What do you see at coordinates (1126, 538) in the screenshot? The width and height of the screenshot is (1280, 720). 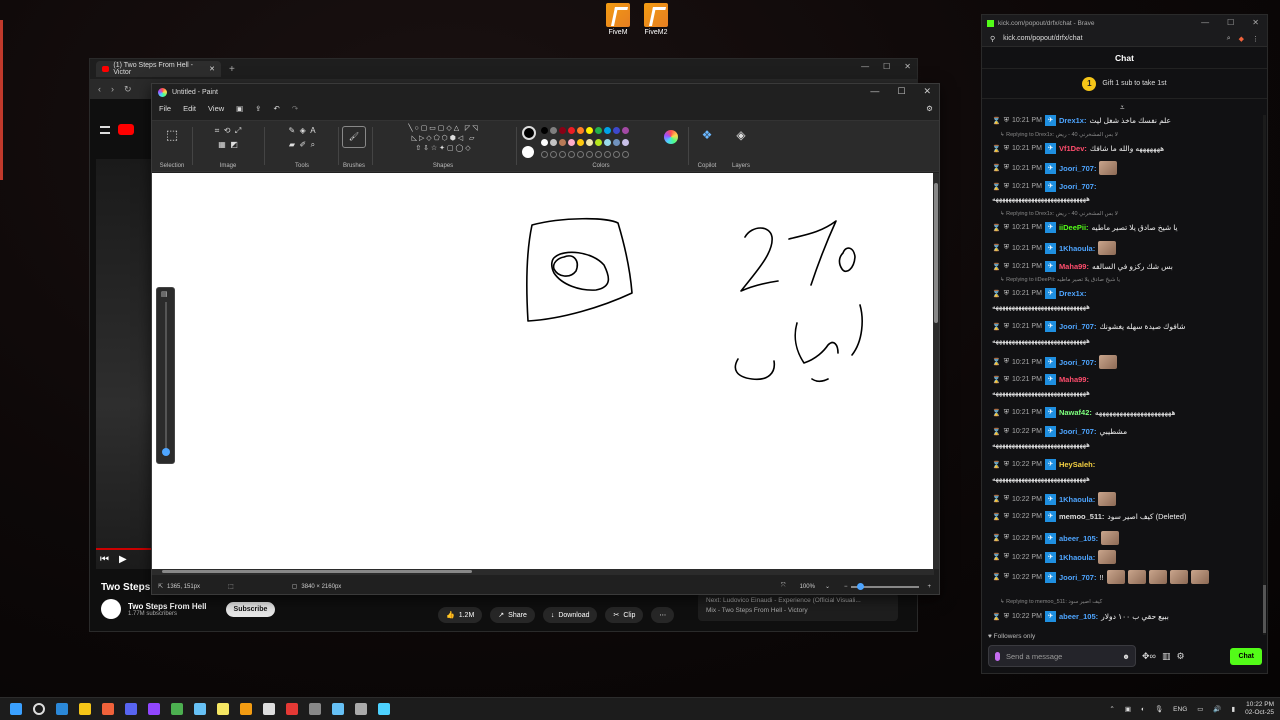 I see `chat-message: ⌛ ⛨ 10:22 PM ✈ abeer_105:` at bounding box center [1126, 538].